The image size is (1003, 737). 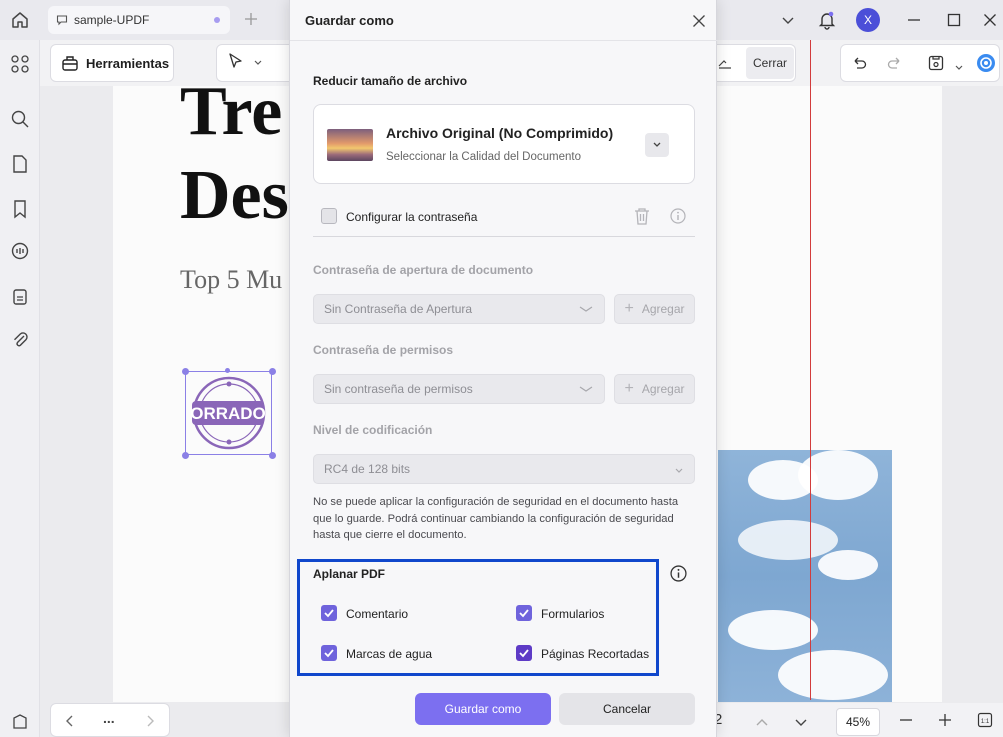 What do you see at coordinates (389, 654) in the screenshot?
I see `watermark-label: Marcas de agua` at bounding box center [389, 654].